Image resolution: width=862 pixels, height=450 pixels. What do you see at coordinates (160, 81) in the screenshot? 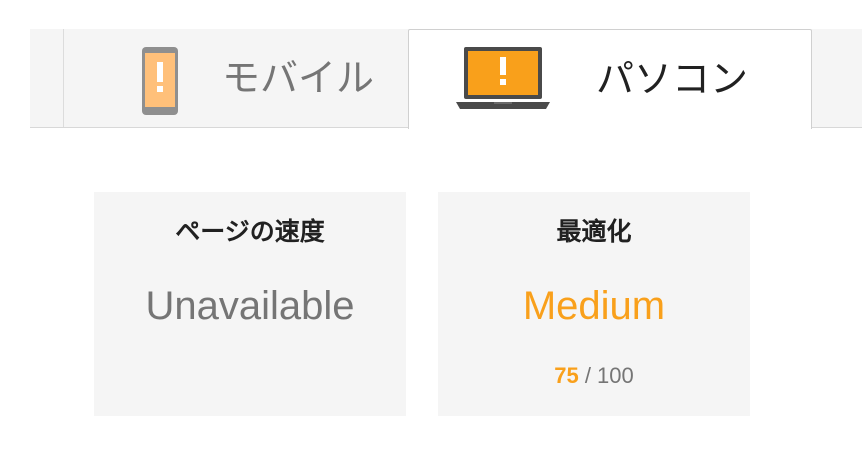
I see `mobile-warning-icon` at bounding box center [160, 81].